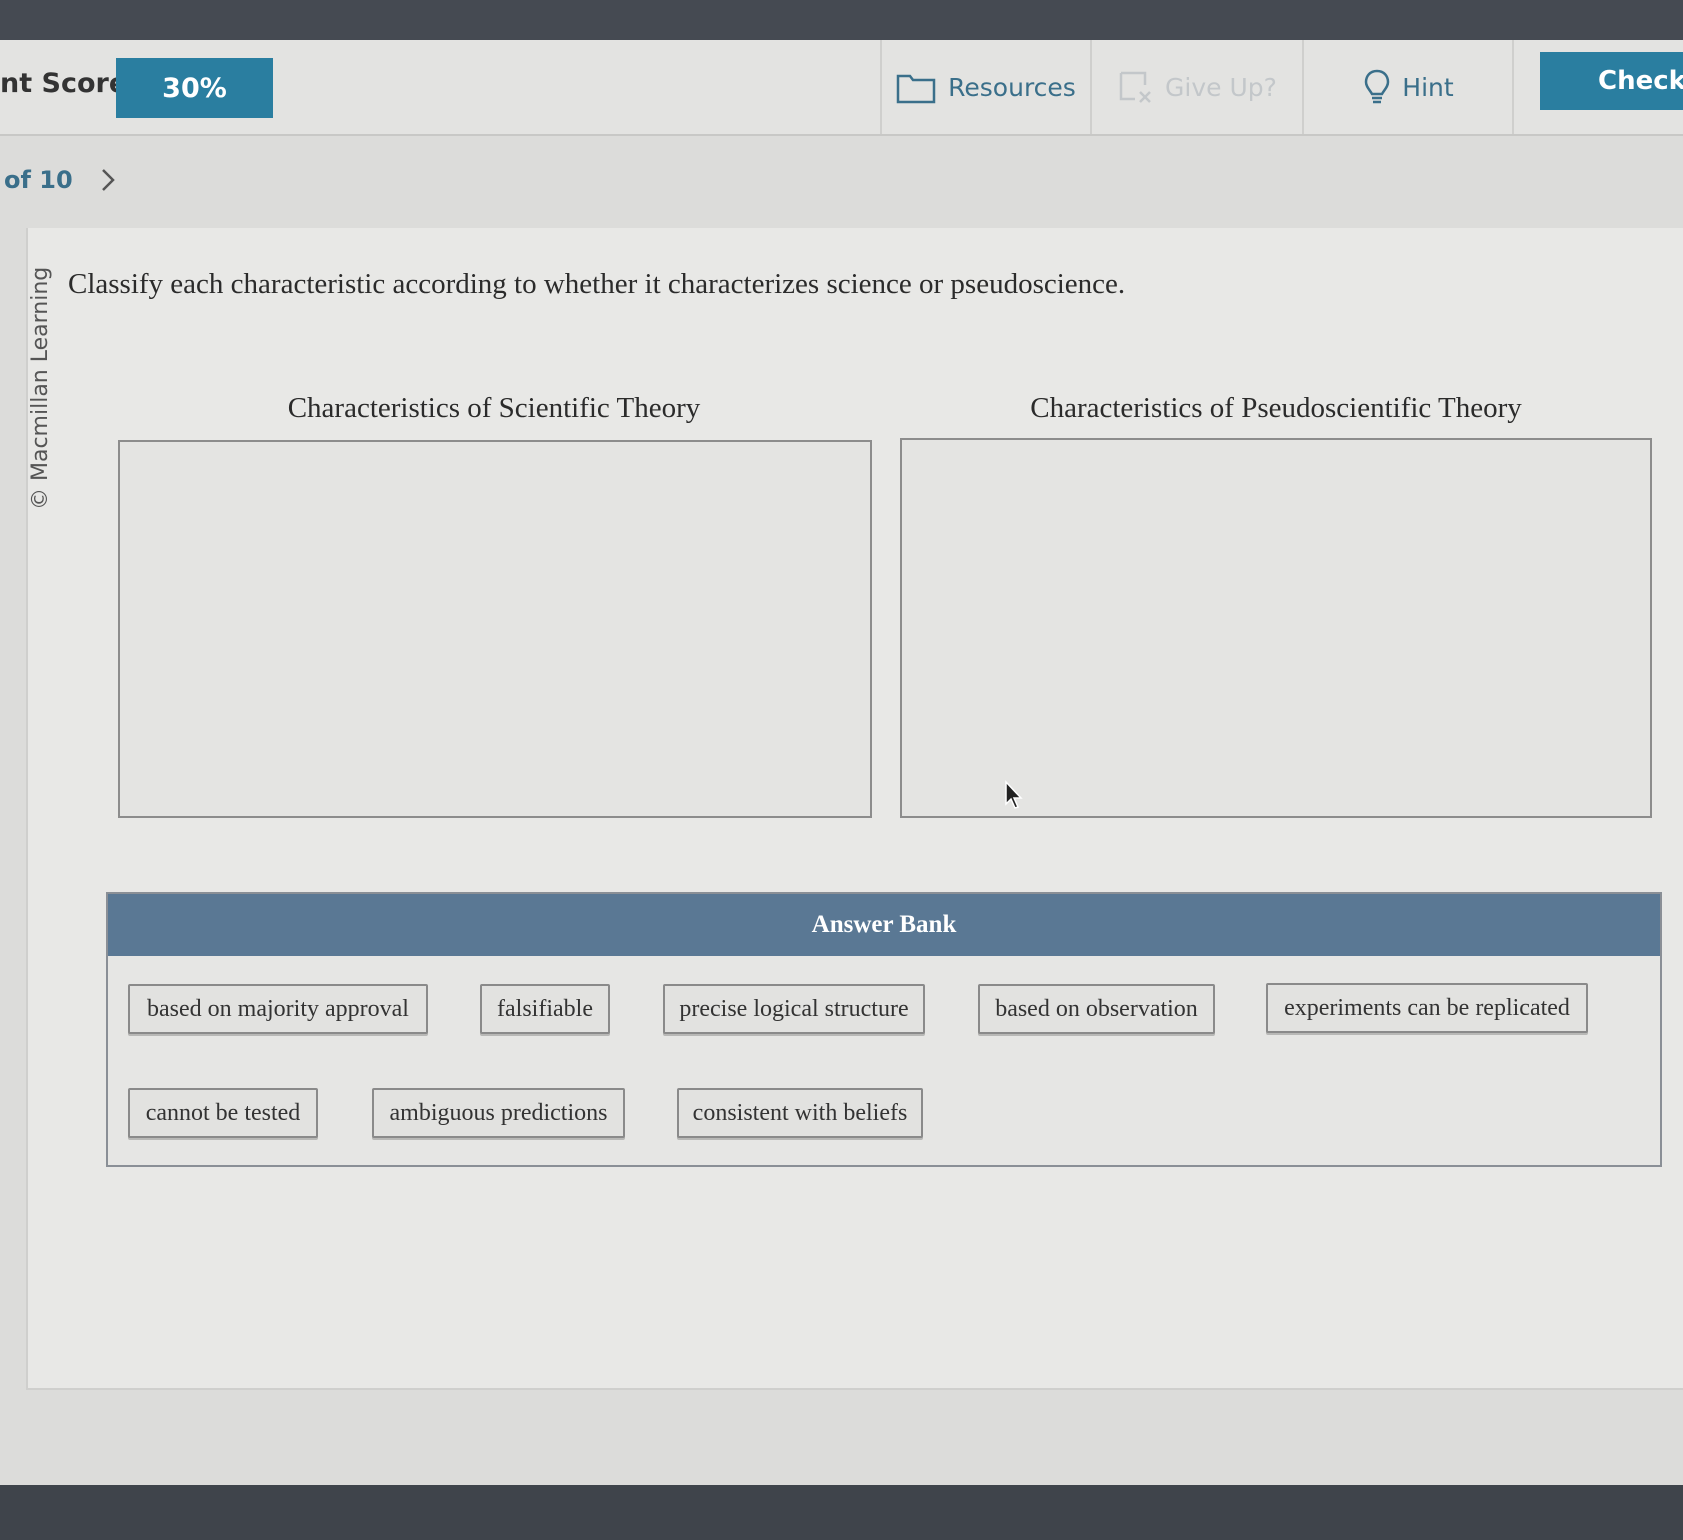 The width and height of the screenshot is (1683, 1540). Describe the element at coordinates (794, 1009) in the screenshot. I see `answer-chip: precise logical structure` at that location.